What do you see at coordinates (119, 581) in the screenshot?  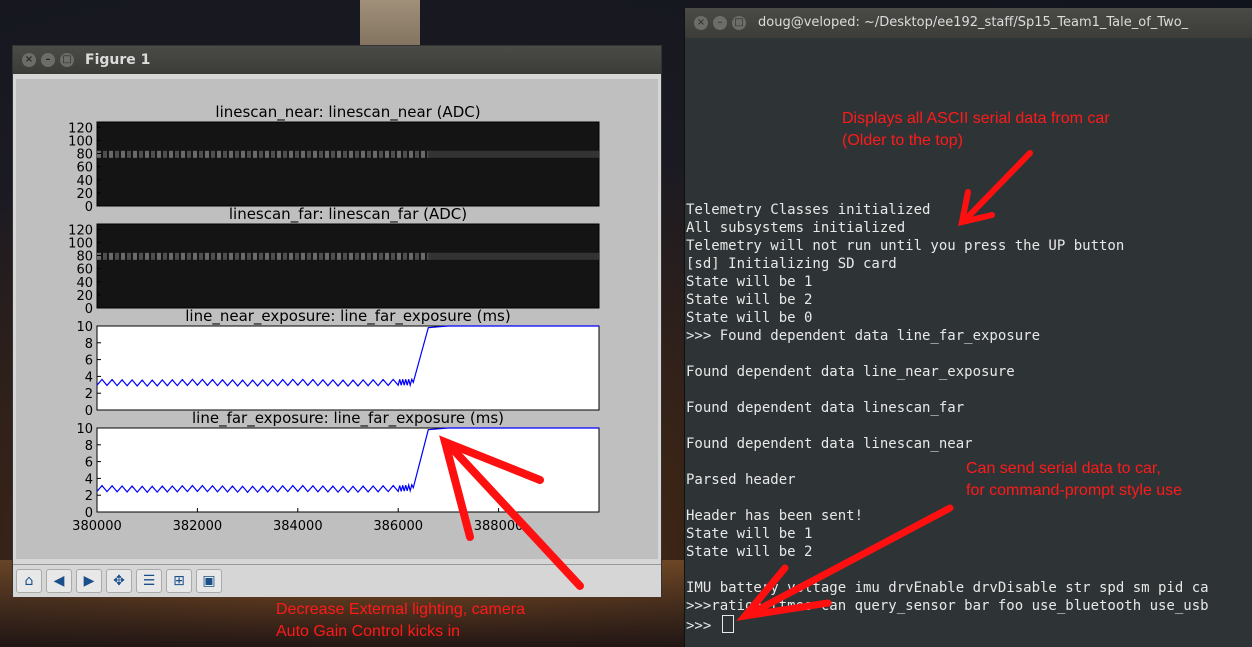 I see `pan-icon: ✥` at bounding box center [119, 581].